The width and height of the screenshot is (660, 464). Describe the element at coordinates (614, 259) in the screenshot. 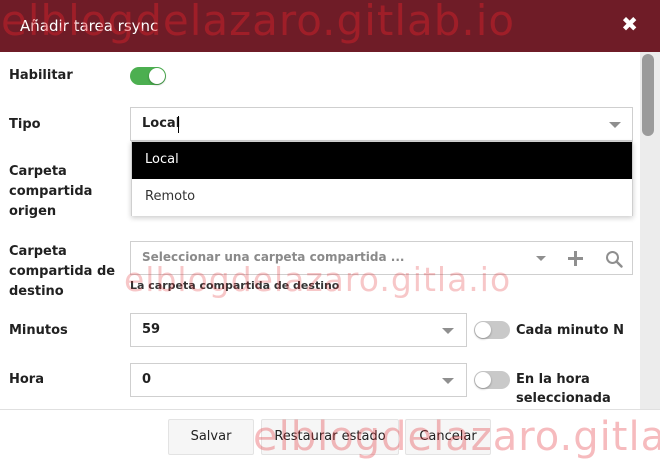

I see `search-icon` at that location.